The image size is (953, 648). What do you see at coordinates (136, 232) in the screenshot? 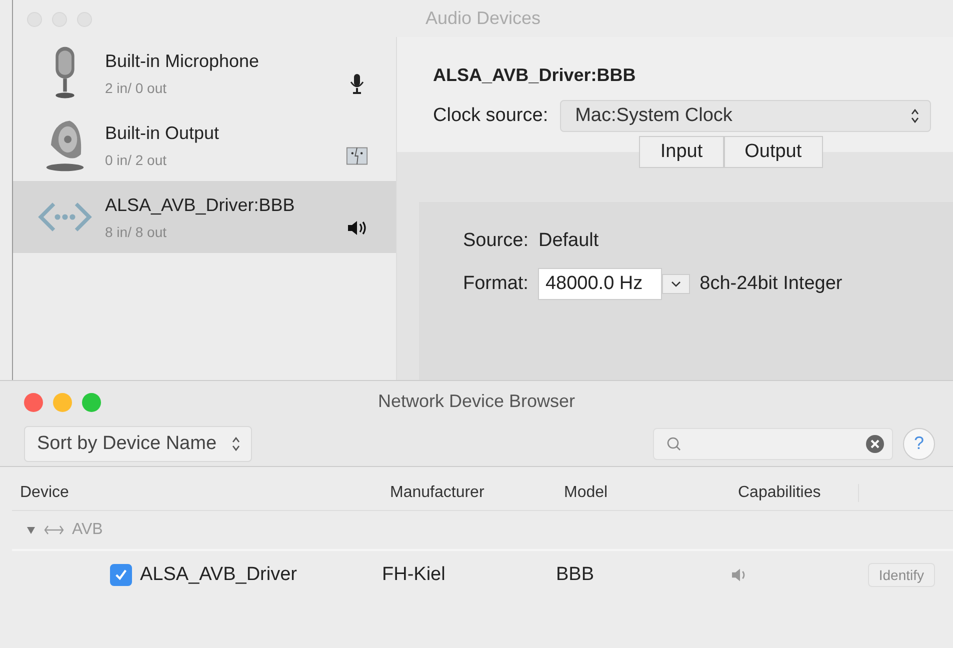
I see `device-channels: 8 in/ 8 out` at bounding box center [136, 232].